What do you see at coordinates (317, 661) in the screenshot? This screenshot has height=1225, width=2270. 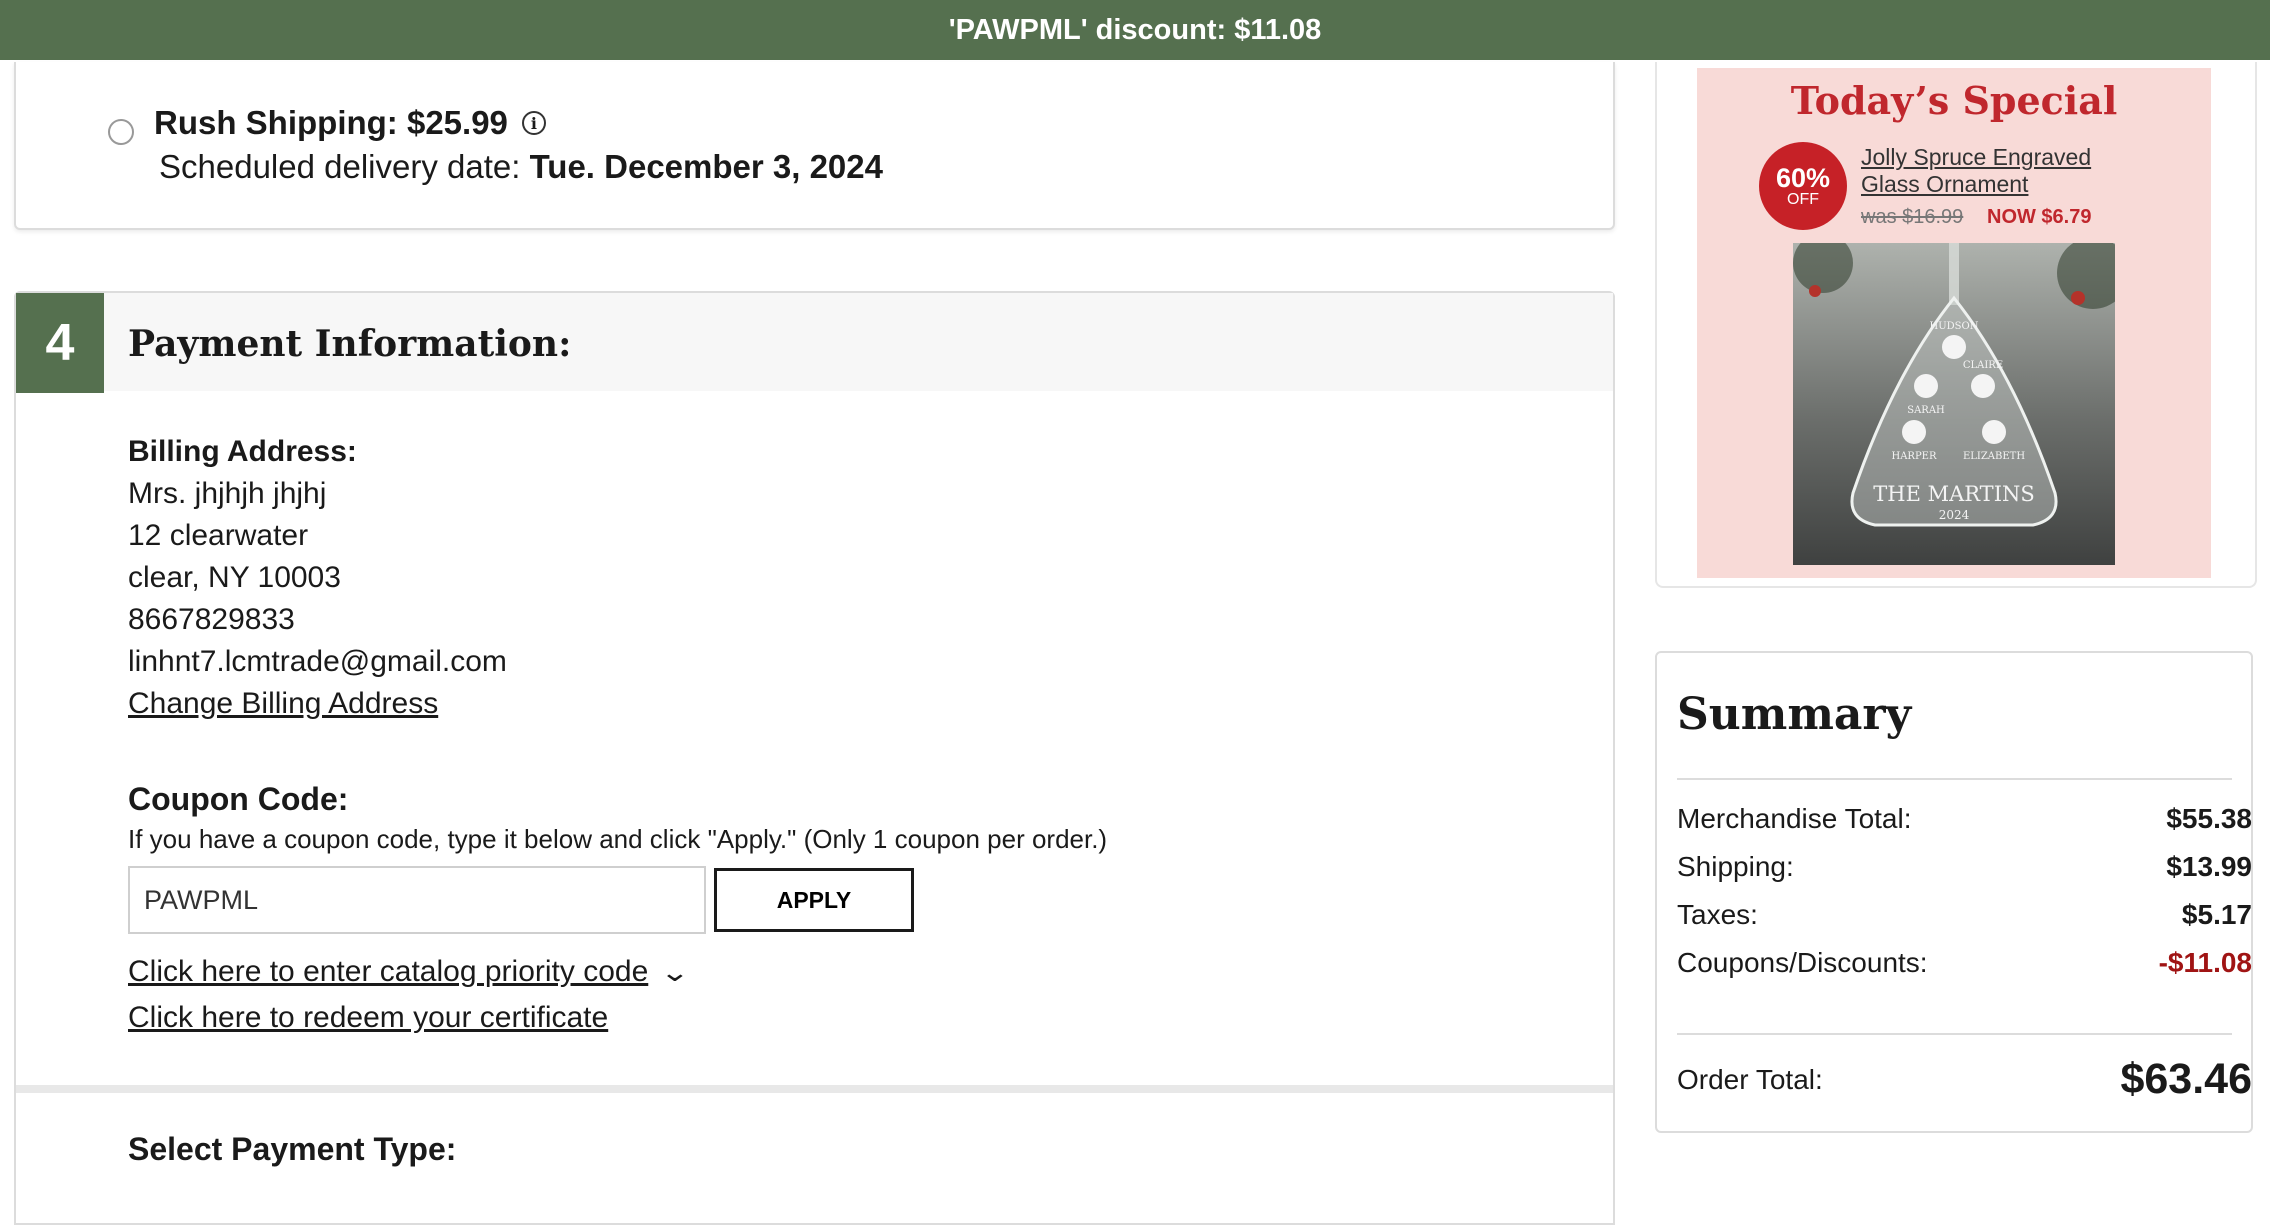 I see `billing-email: linhnt7.lcmtrade@gmail.com` at bounding box center [317, 661].